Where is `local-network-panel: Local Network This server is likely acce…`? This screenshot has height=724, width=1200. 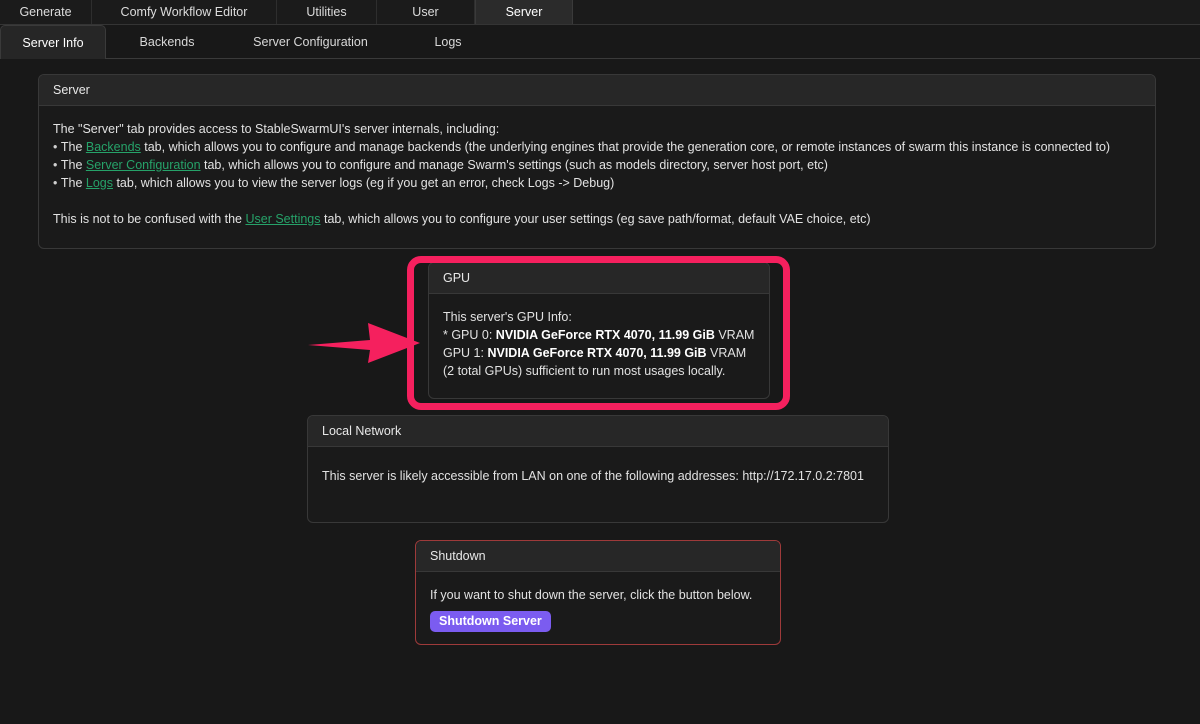 local-network-panel: Local Network This server is likely acce… is located at coordinates (598, 469).